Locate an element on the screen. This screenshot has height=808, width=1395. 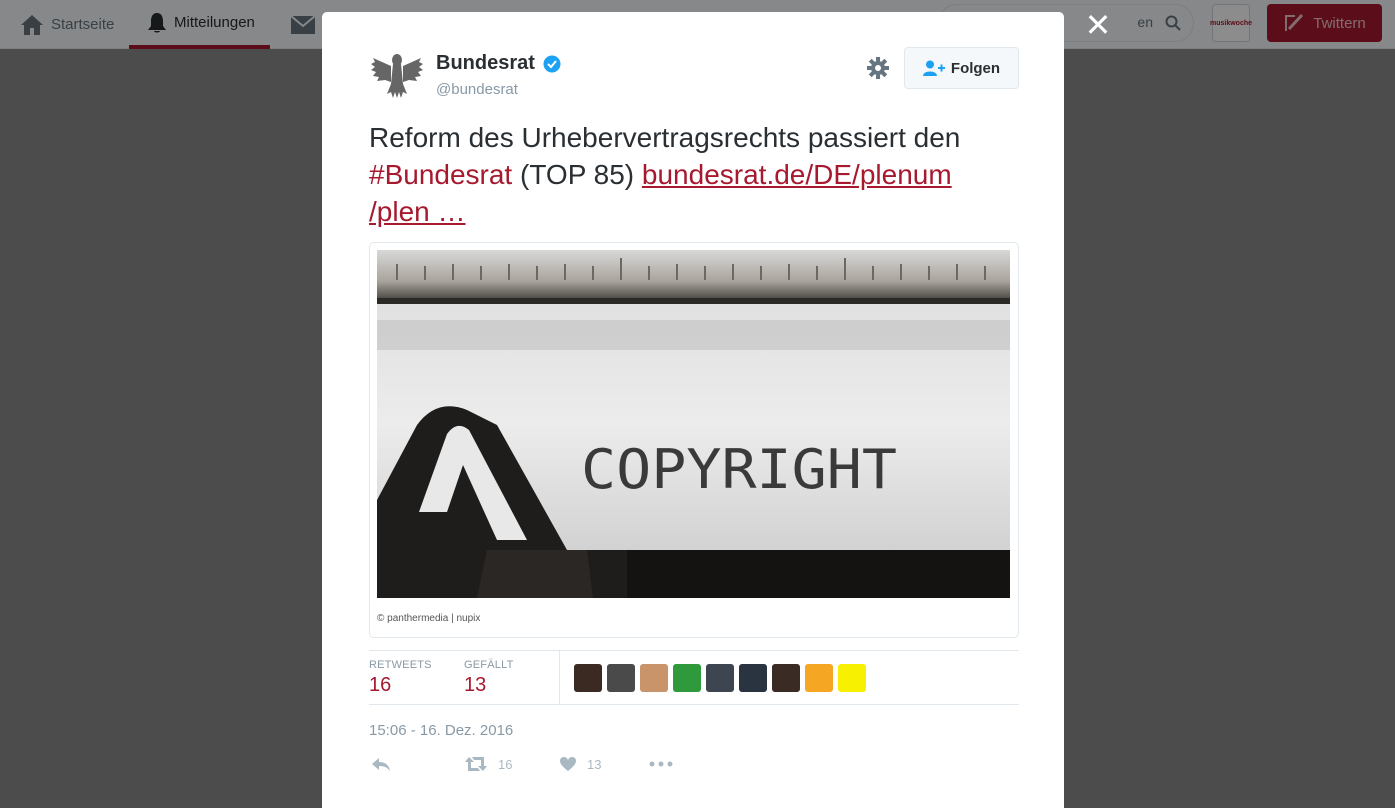
retweet-button: 16 is located at coordinates (488, 764).